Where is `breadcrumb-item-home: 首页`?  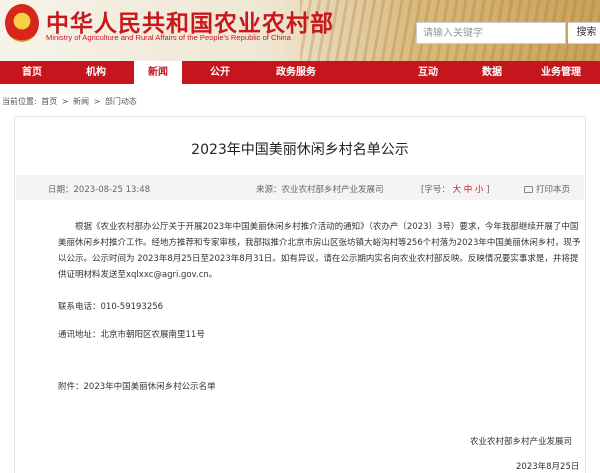
breadcrumb-item-home: 首页 is located at coordinates (49, 101).